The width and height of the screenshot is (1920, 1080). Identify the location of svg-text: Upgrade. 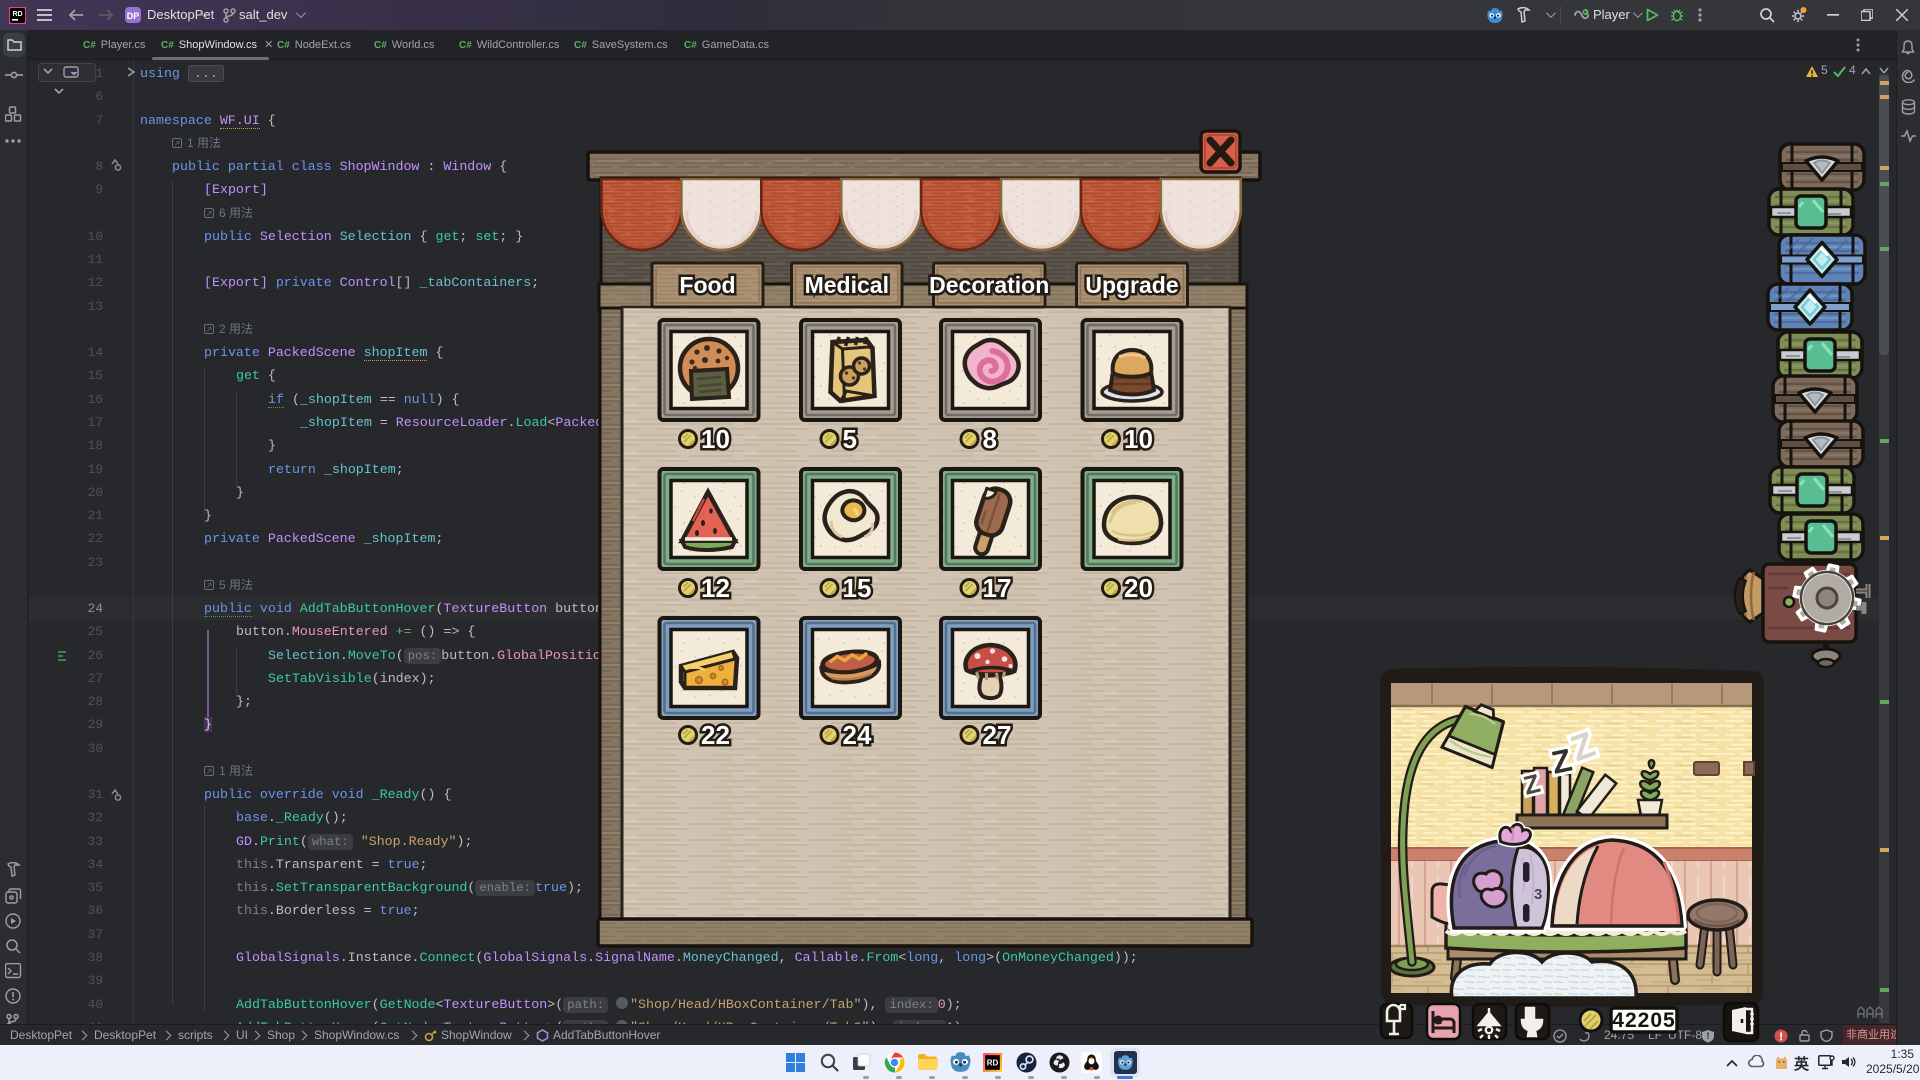
(1131, 285).